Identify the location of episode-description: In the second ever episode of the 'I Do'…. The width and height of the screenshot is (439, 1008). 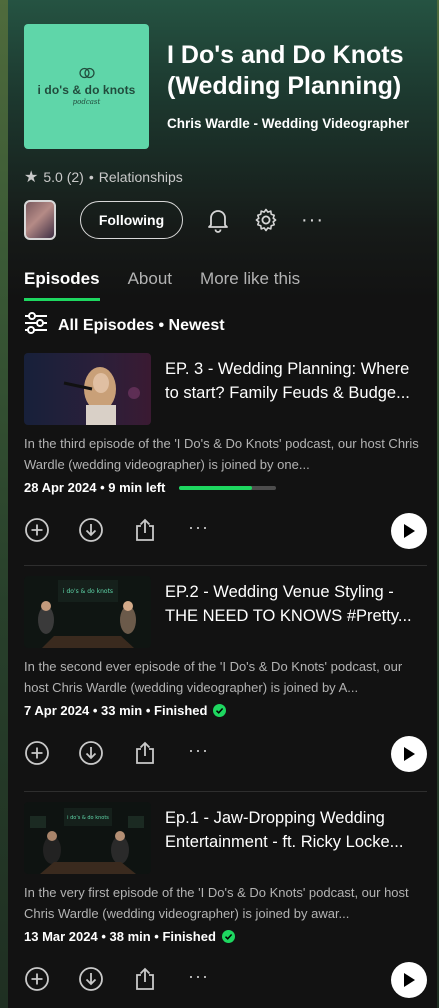
(213, 677).